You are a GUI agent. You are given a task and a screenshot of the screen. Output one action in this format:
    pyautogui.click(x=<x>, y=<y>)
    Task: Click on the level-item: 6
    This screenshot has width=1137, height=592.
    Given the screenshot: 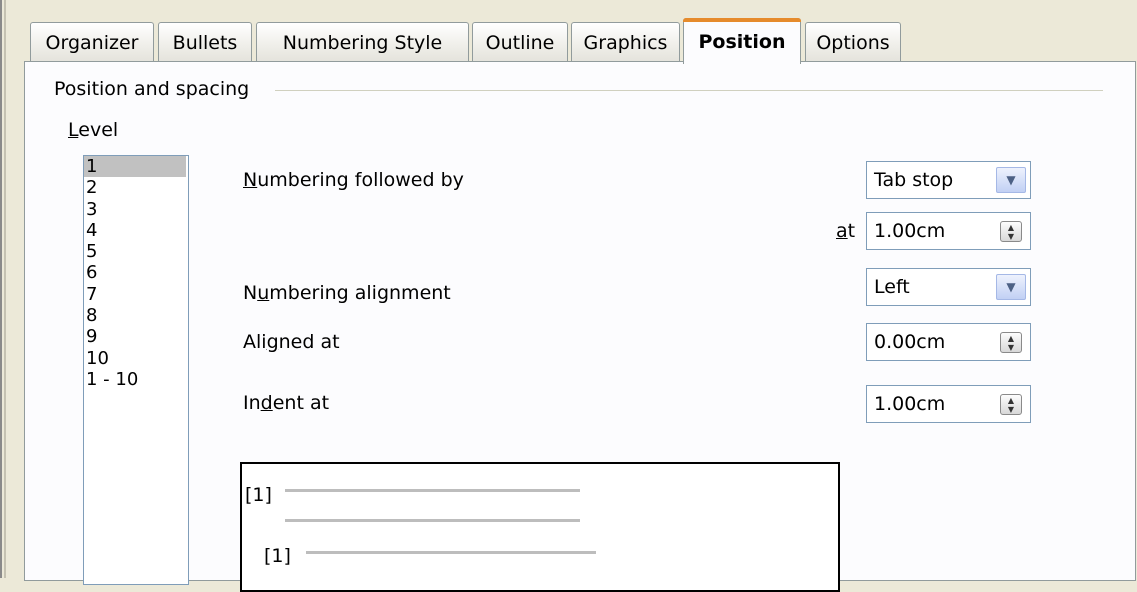 What is the action you would take?
    pyautogui.click(x=136, y=272)
    